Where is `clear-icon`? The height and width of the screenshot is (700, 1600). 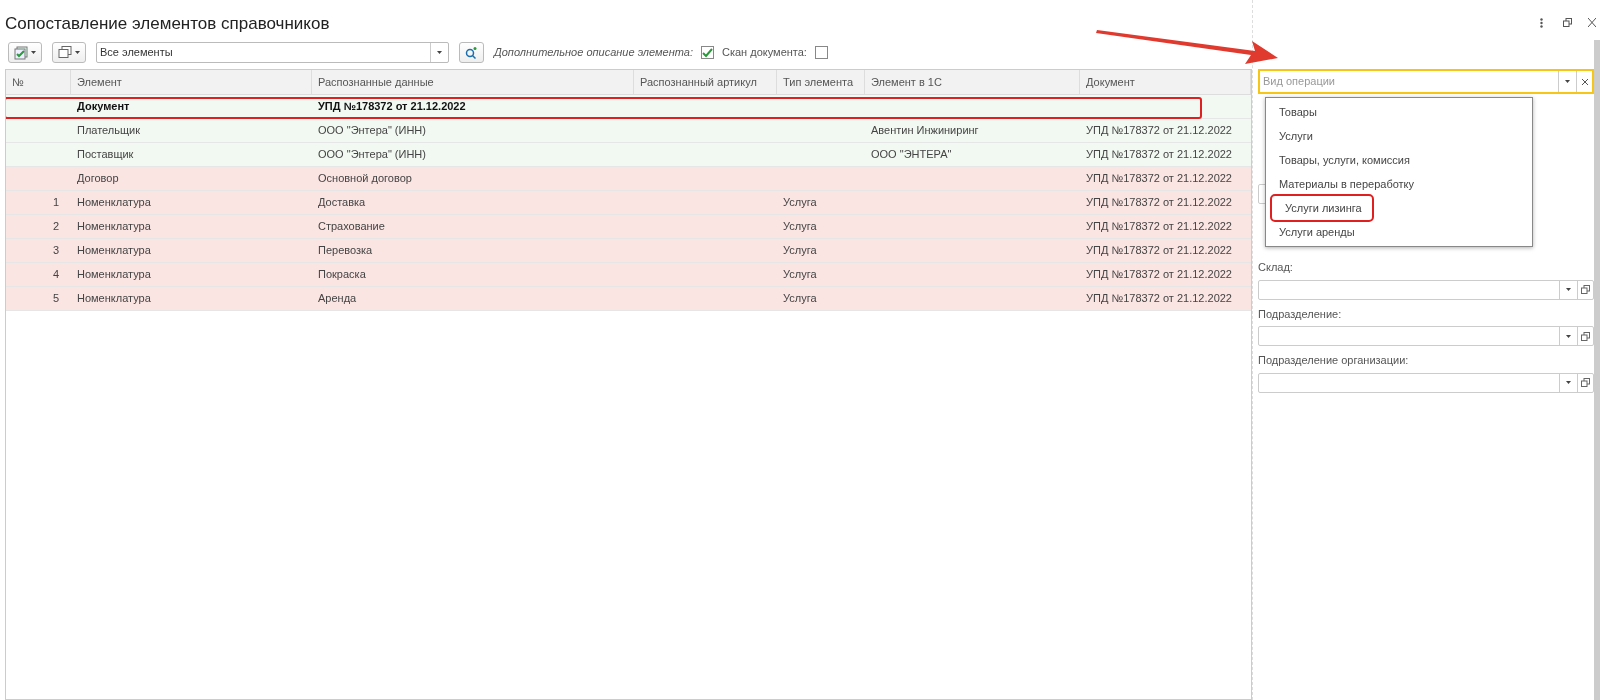
clear-icon is located at coordinates (1584, 81).